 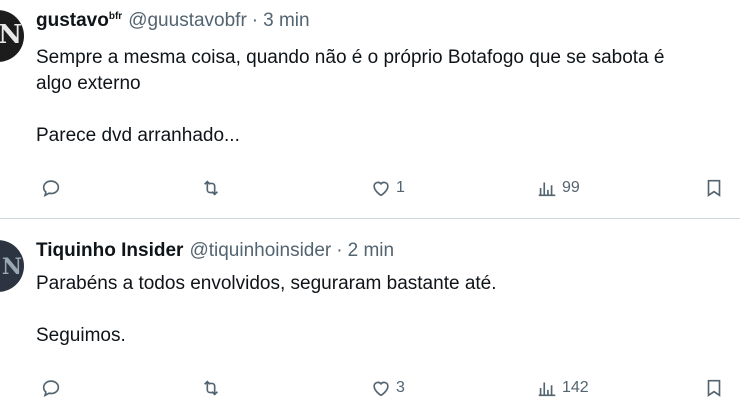 I want to click on like-button: 3, so click(x=387, y=388).